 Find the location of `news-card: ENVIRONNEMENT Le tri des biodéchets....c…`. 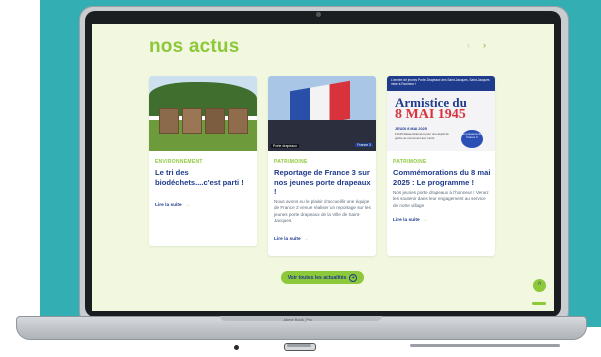

news-card: ENVIRONNEMENT Le tri des biodéchets....c… is located at coordinates (203, 161).